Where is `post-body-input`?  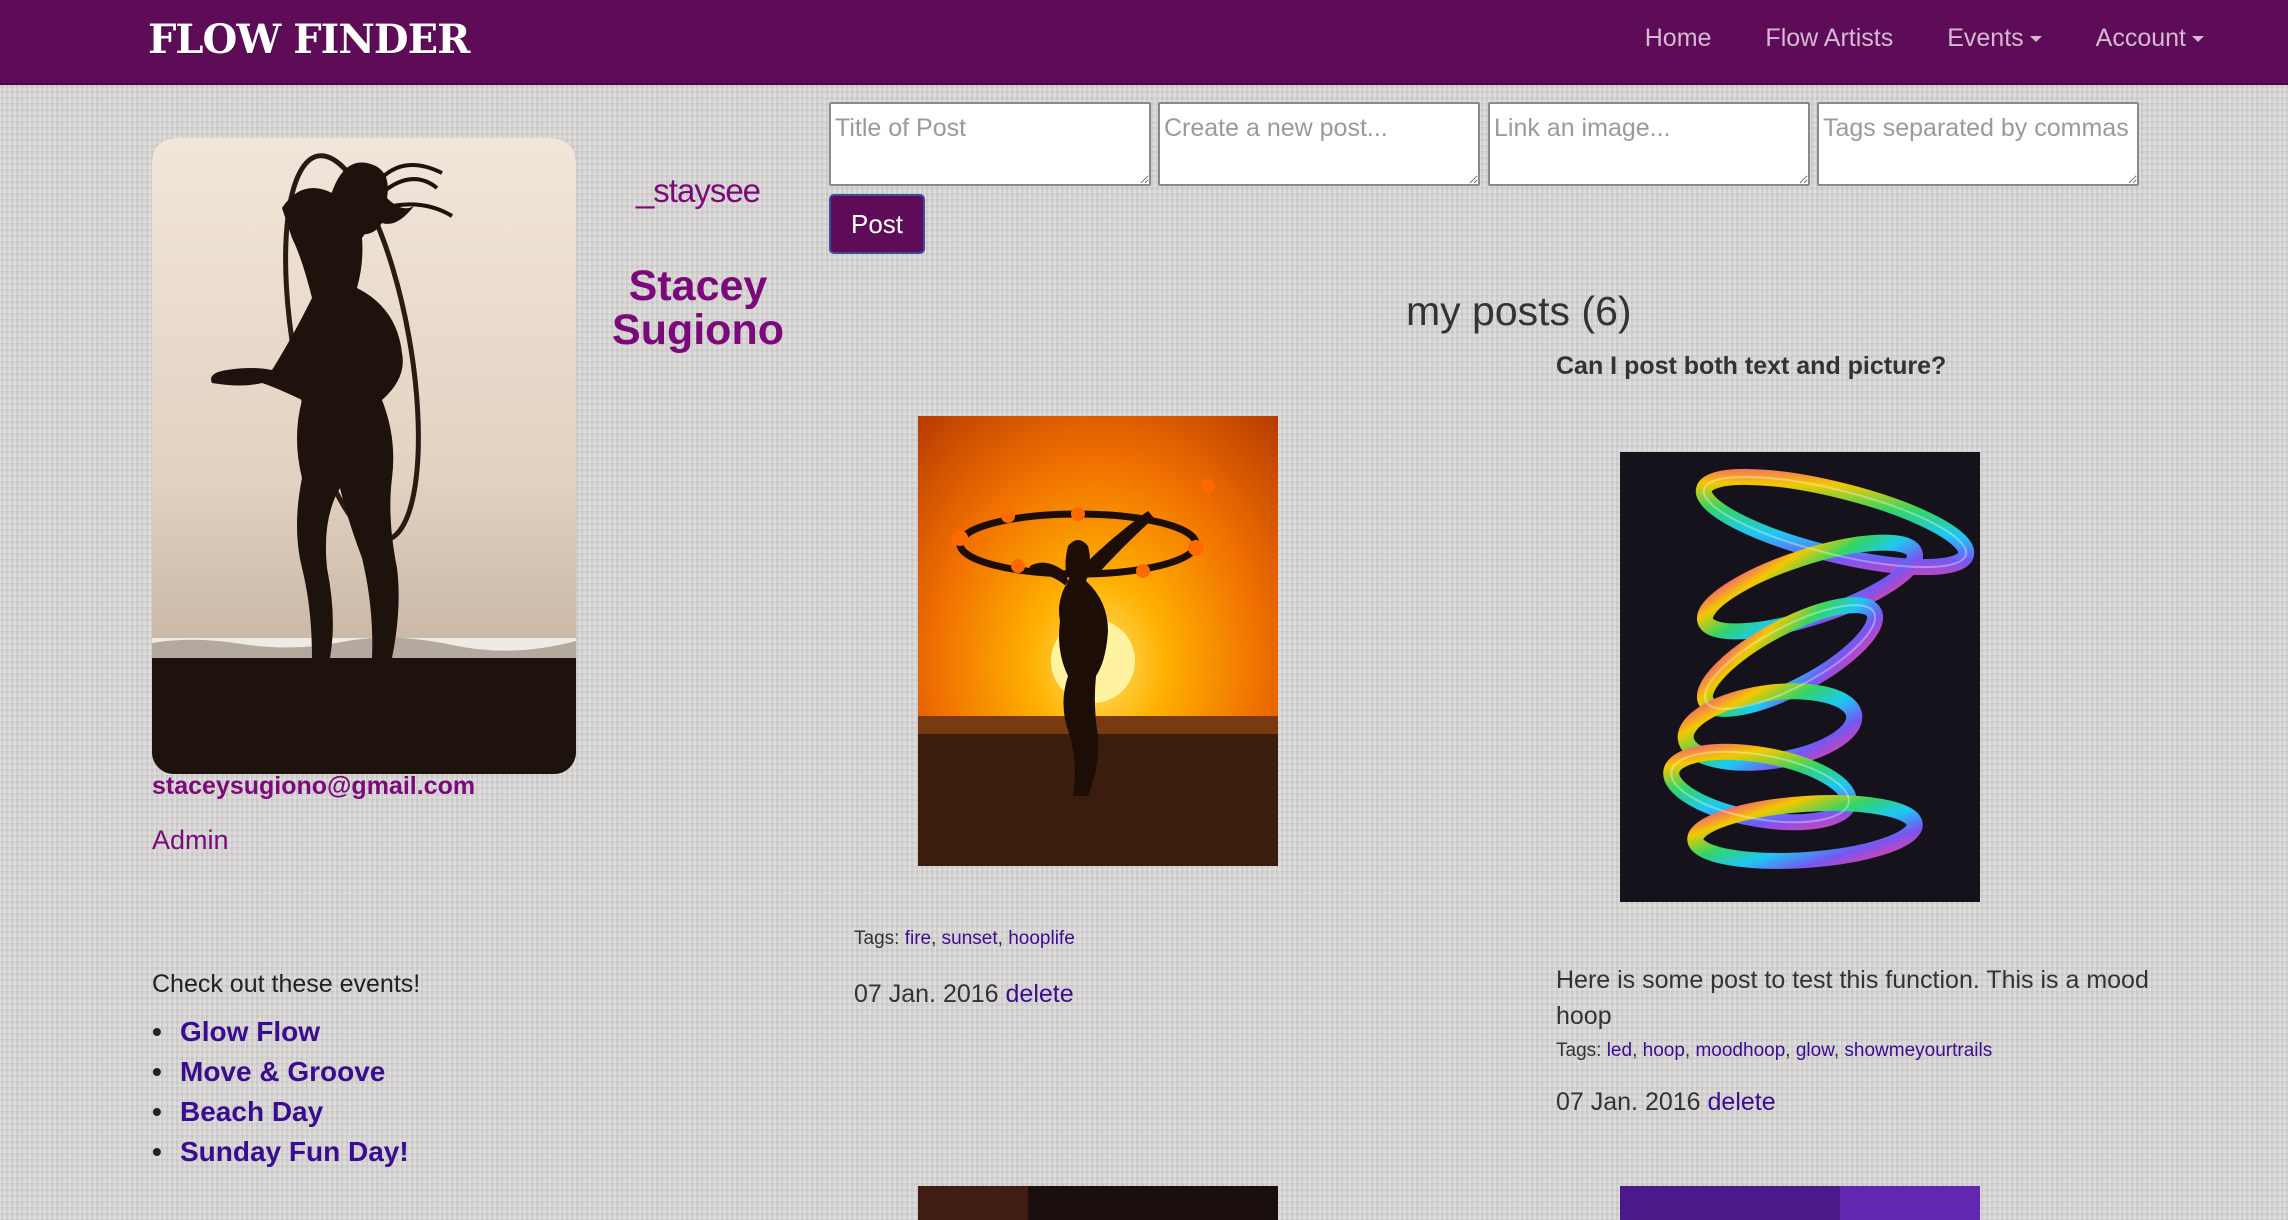 post-body-input is located at coordinates (1319, 144).